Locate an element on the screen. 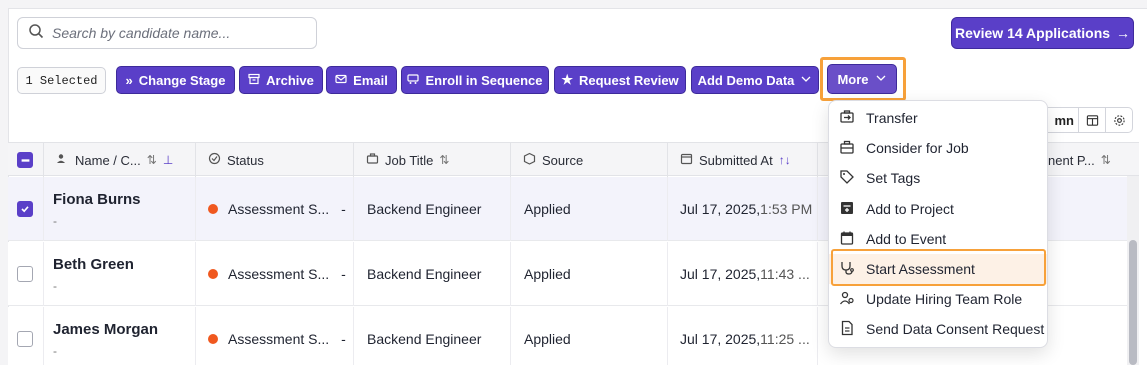 The width and height of the screenshot is (1147, 365). menu-item-label: Consider for Job is located at coordinates (917, 148).